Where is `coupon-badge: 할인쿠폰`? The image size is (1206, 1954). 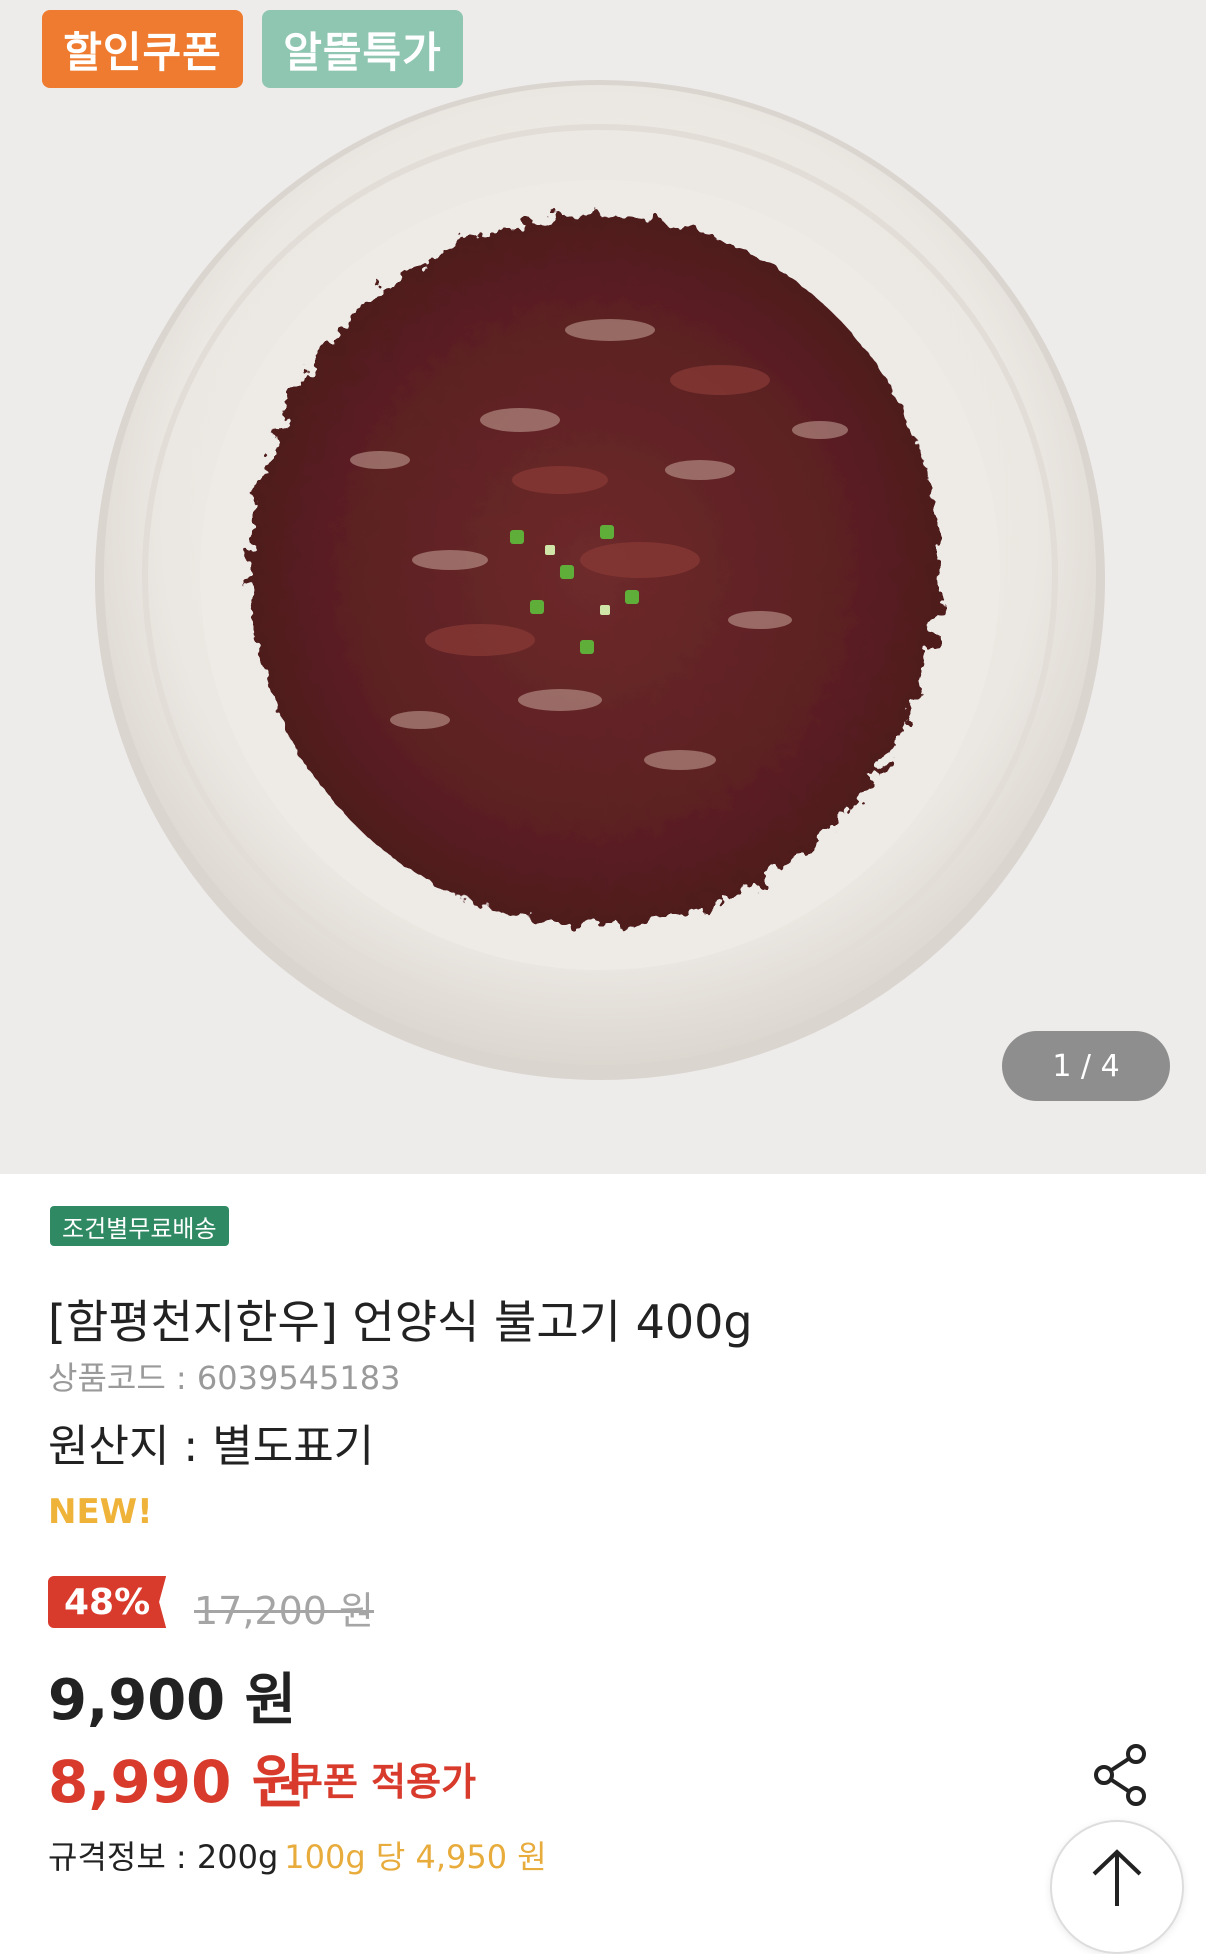
coupon-badge: 할인쿠폰 is located at coordinates (142, 49).